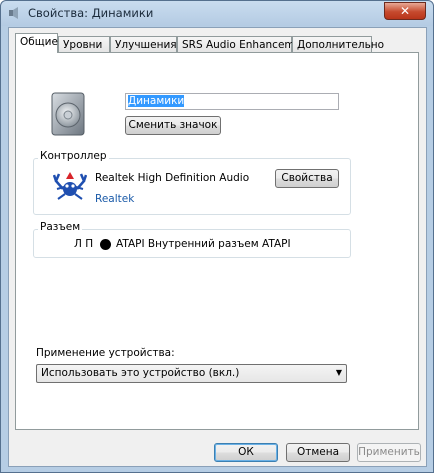 This screenshot has width=434, height=473. I want to click on jack-color-dot, so click(105, 244).